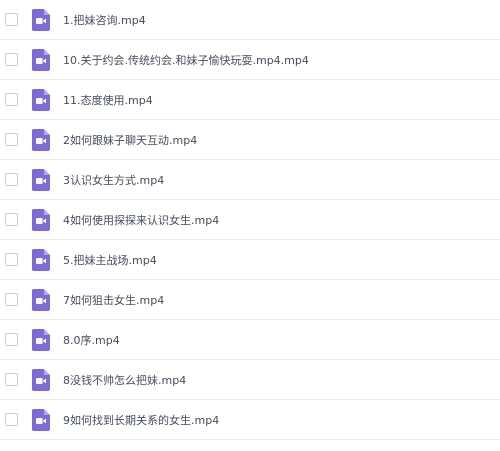 This screenshot has height=451, width=500. I want to click on file-name: 11.态度使用.mp4, so click(108, 100).